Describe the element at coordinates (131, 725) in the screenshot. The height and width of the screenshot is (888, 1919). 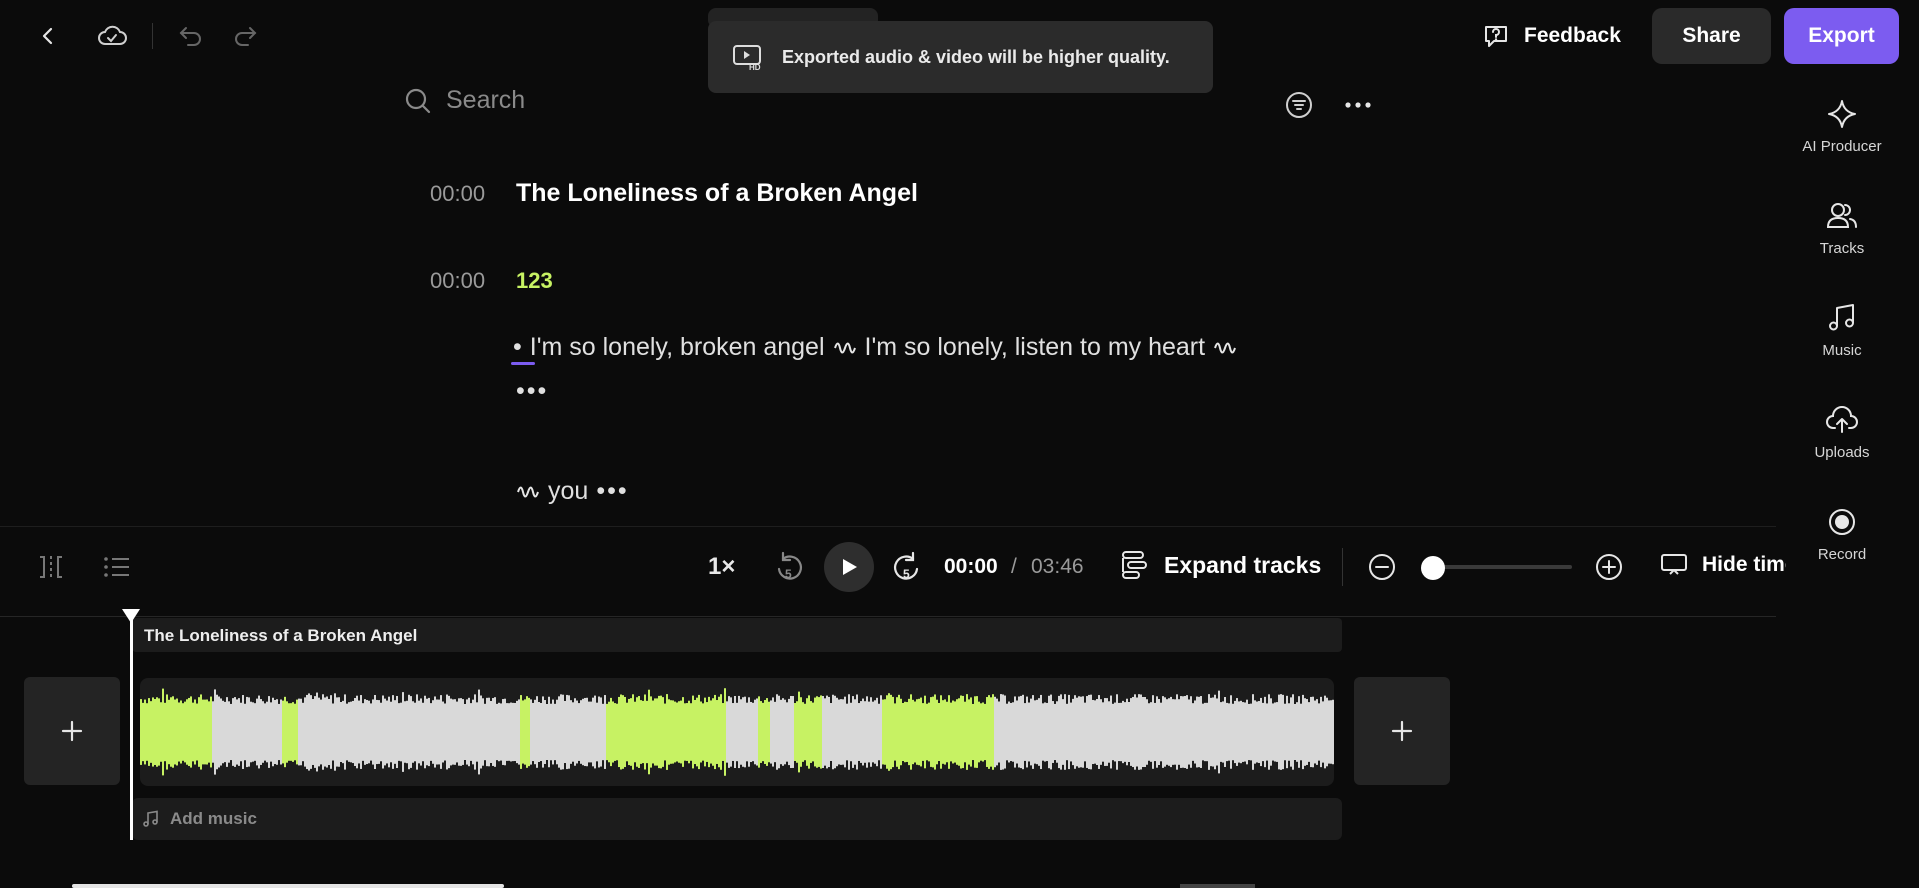
I see `playhead` at that location.